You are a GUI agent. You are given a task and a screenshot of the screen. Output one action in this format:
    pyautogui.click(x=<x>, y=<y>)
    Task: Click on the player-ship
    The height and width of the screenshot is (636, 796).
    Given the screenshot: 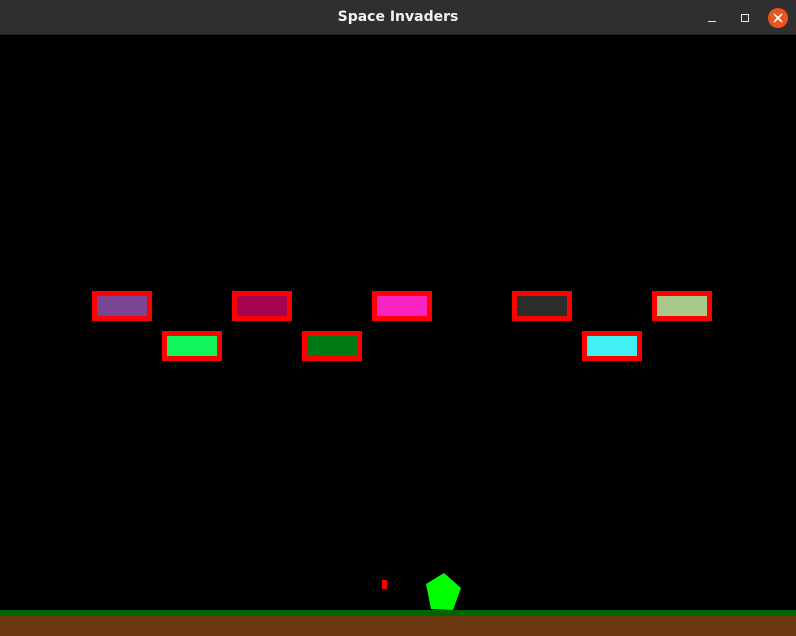 What is the action you would take?
    pyautogui.click(x=443, y=591)
    